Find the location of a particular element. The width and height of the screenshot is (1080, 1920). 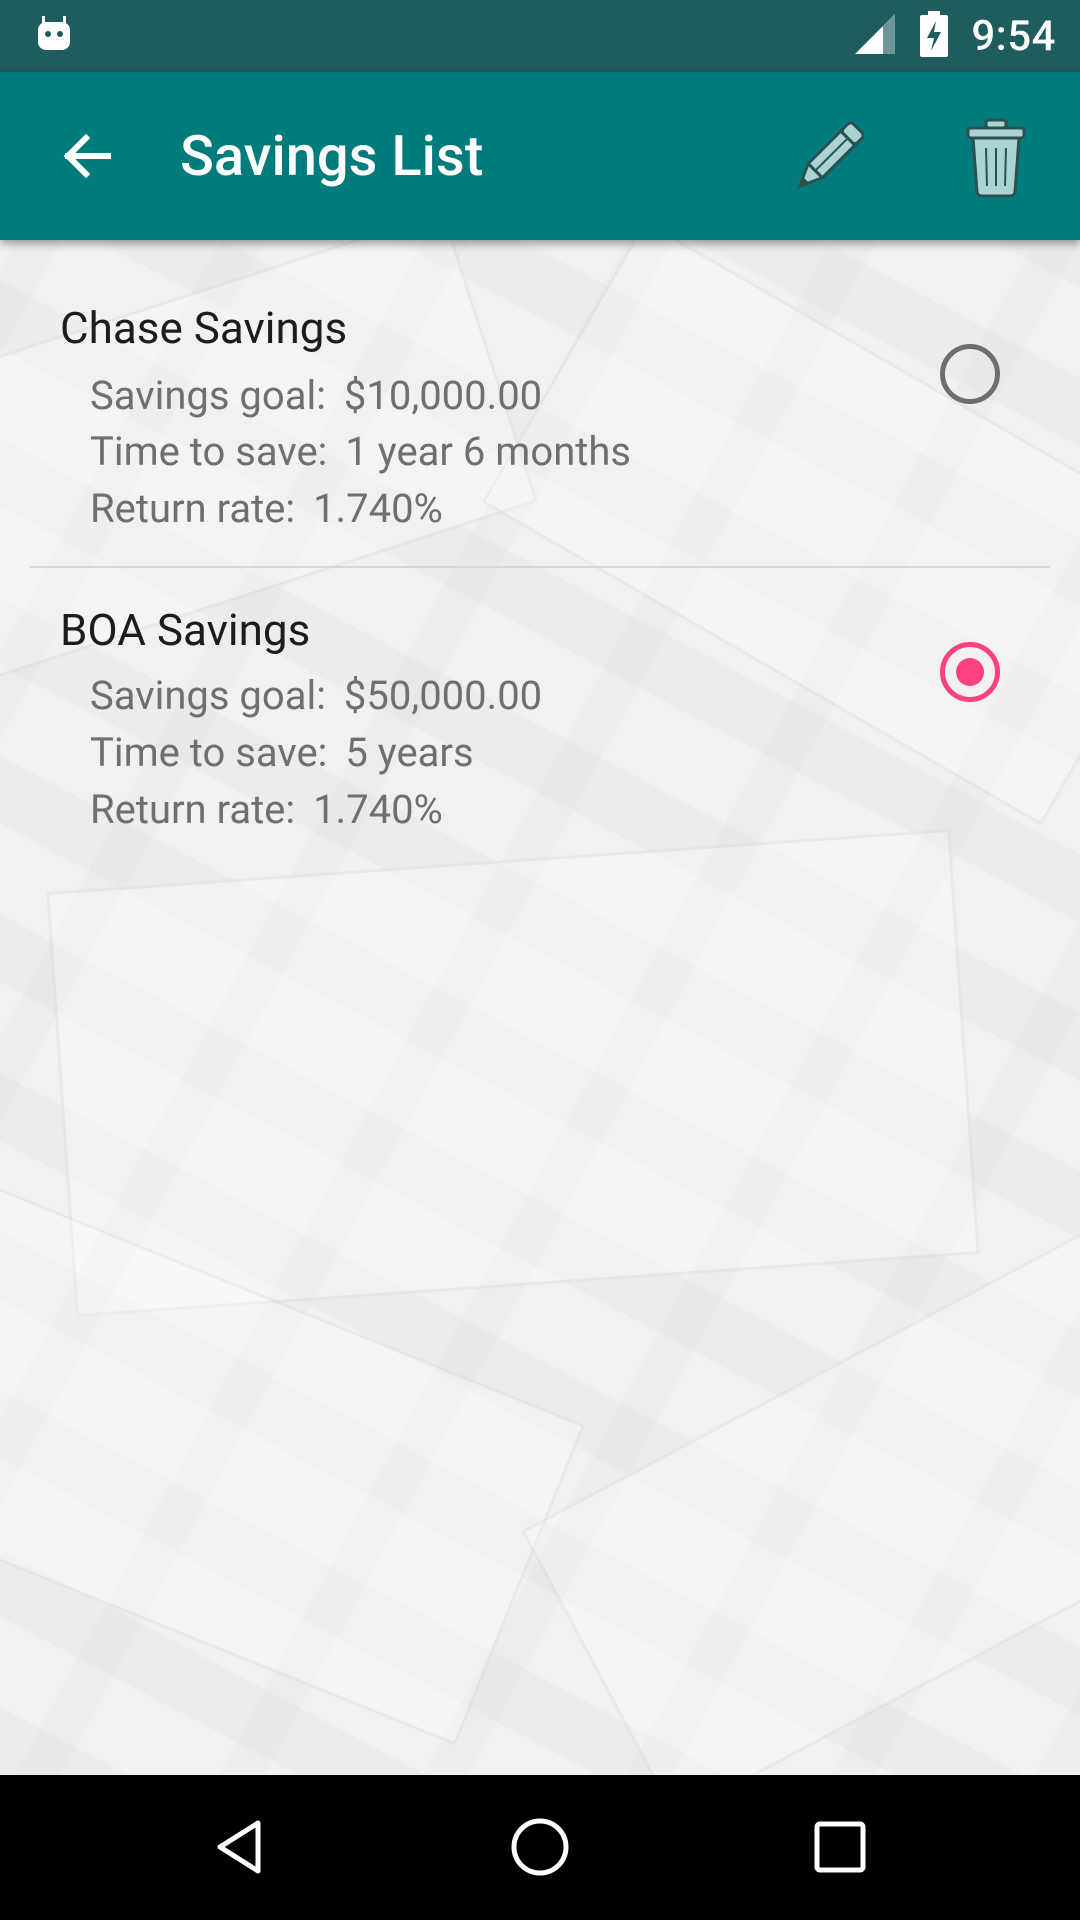

savings-goal: Savings goal: $10,000.00 is located at coordinates (316, 395).